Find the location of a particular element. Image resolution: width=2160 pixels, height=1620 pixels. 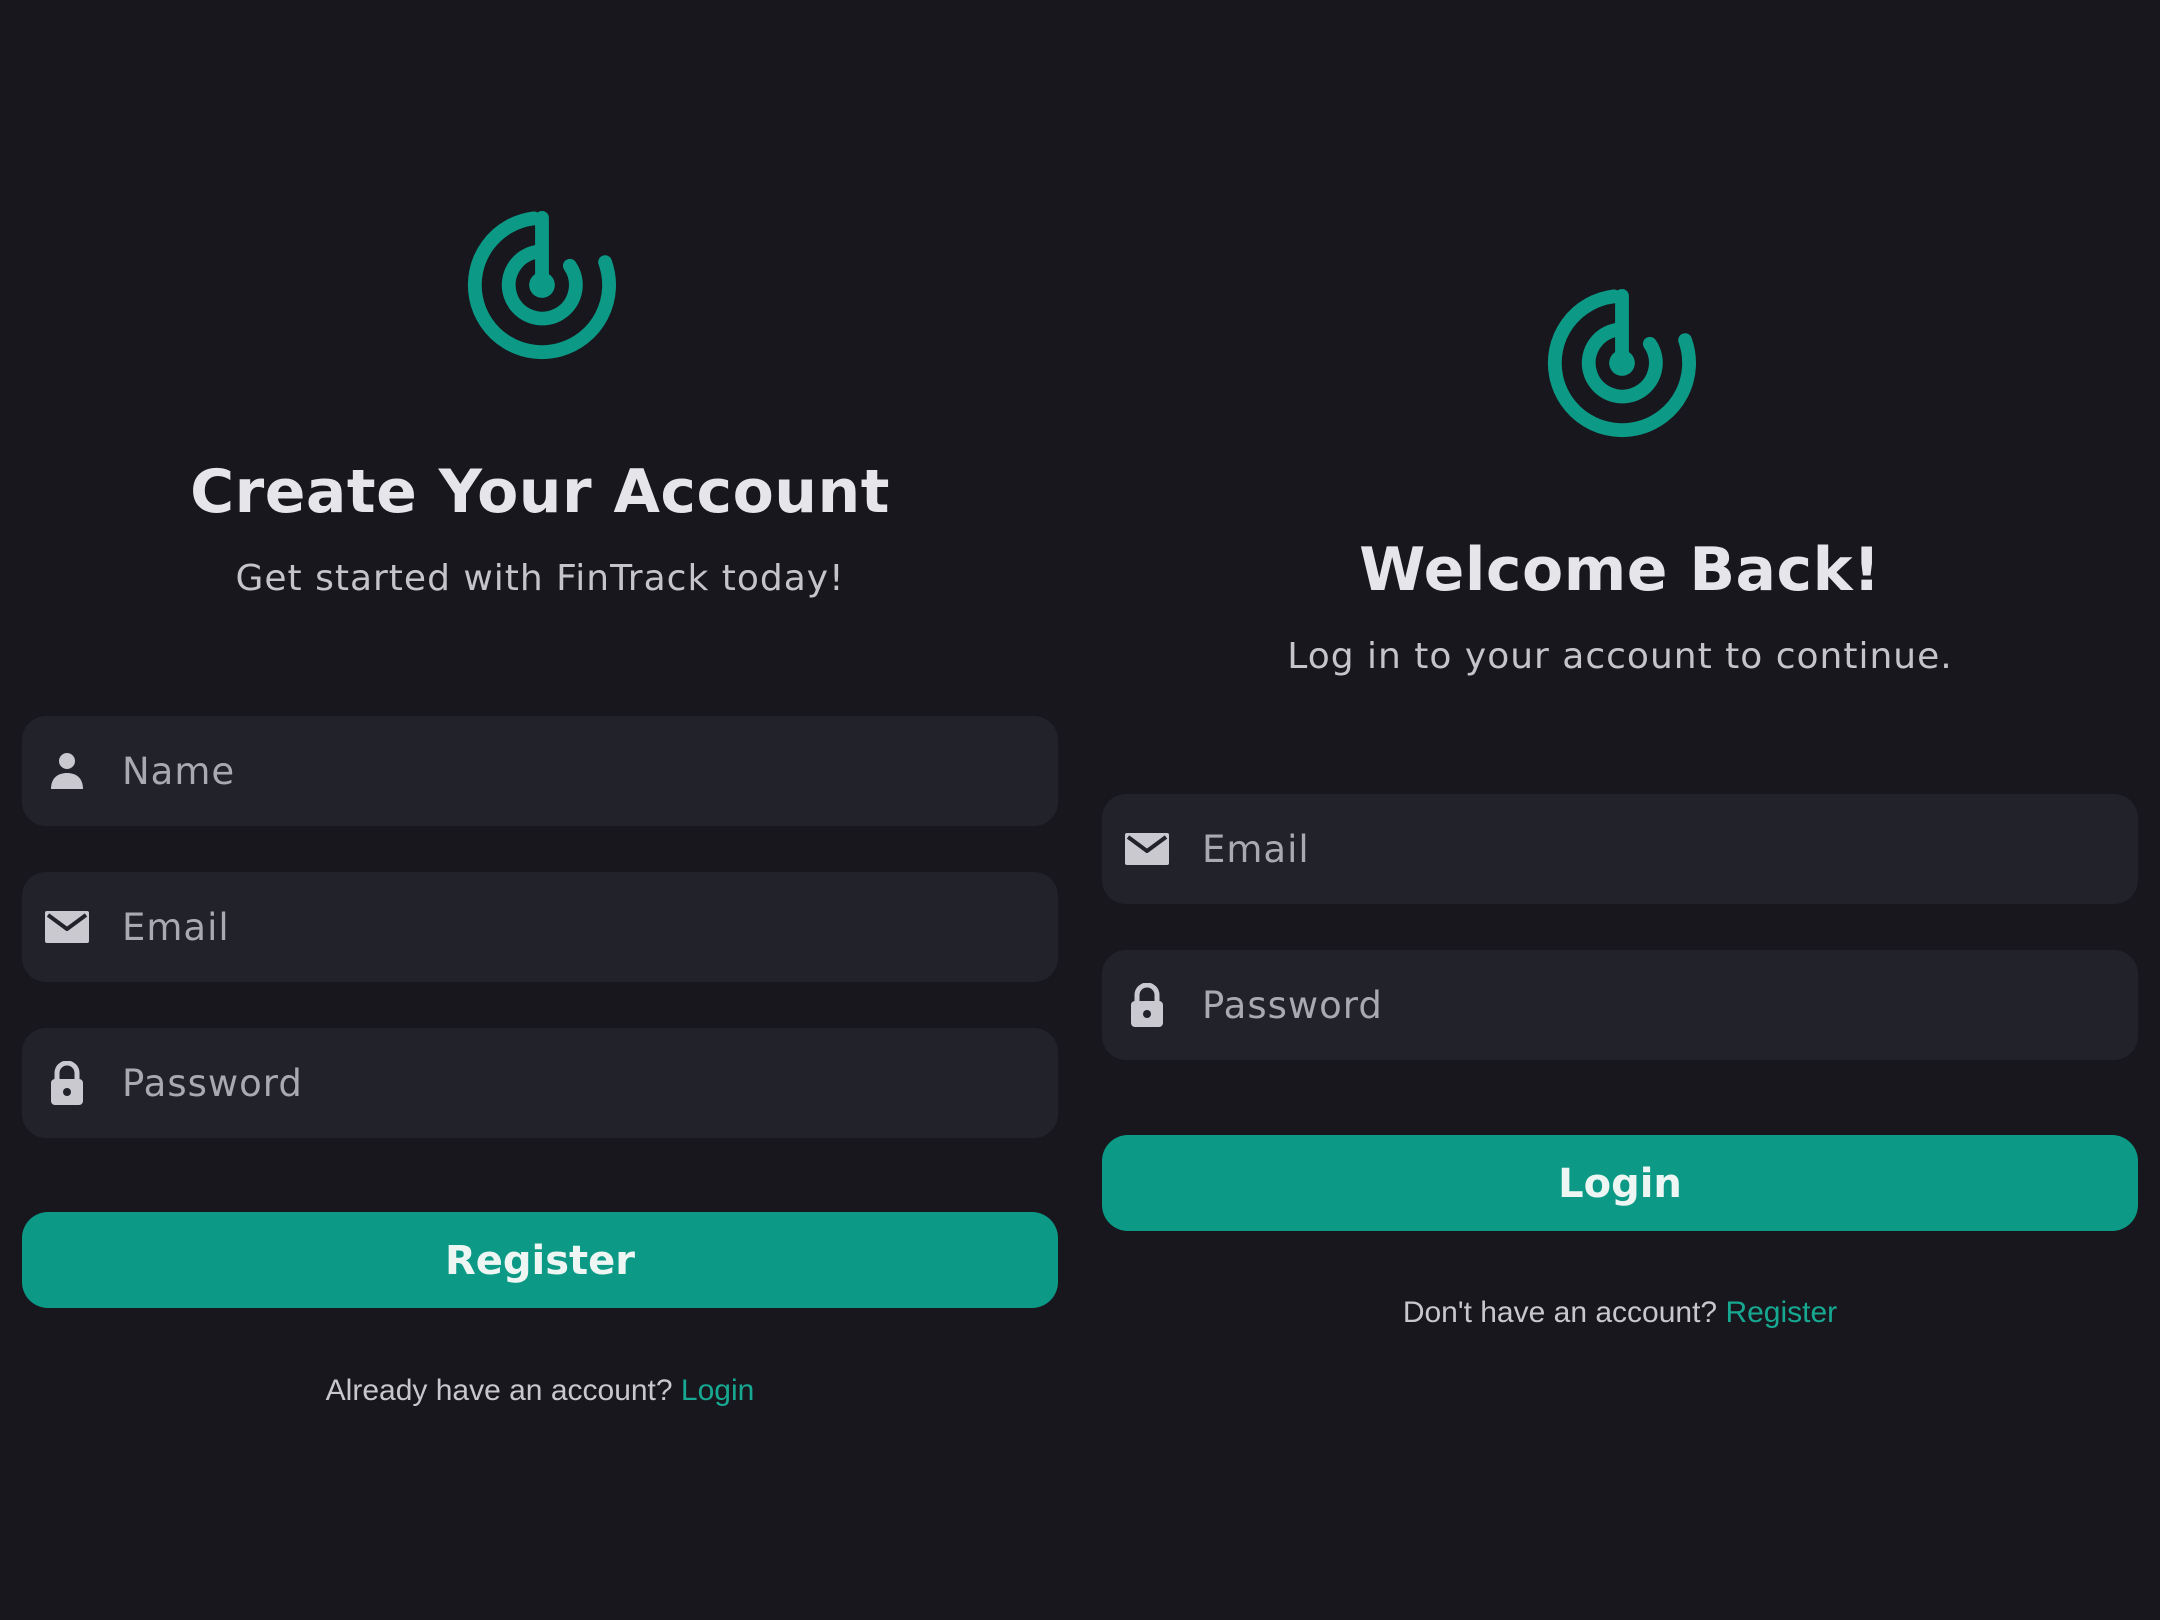

login-title: Welcome Back! is located at coordinates (1620, 570).